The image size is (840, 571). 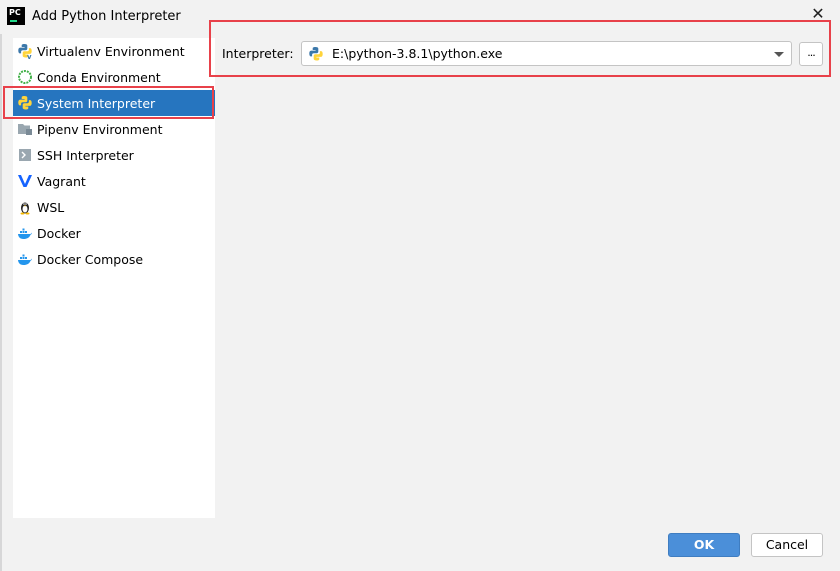 I want to click on sidebar-item-label: Docker, so click(x=59, y=233).